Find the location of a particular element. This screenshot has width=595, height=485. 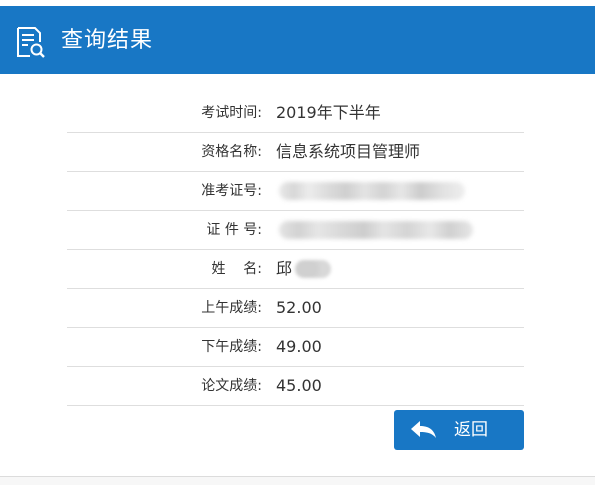

result-row-afternoon-score: 下午成绩: 49.00 is located at coordinates (295, 347).